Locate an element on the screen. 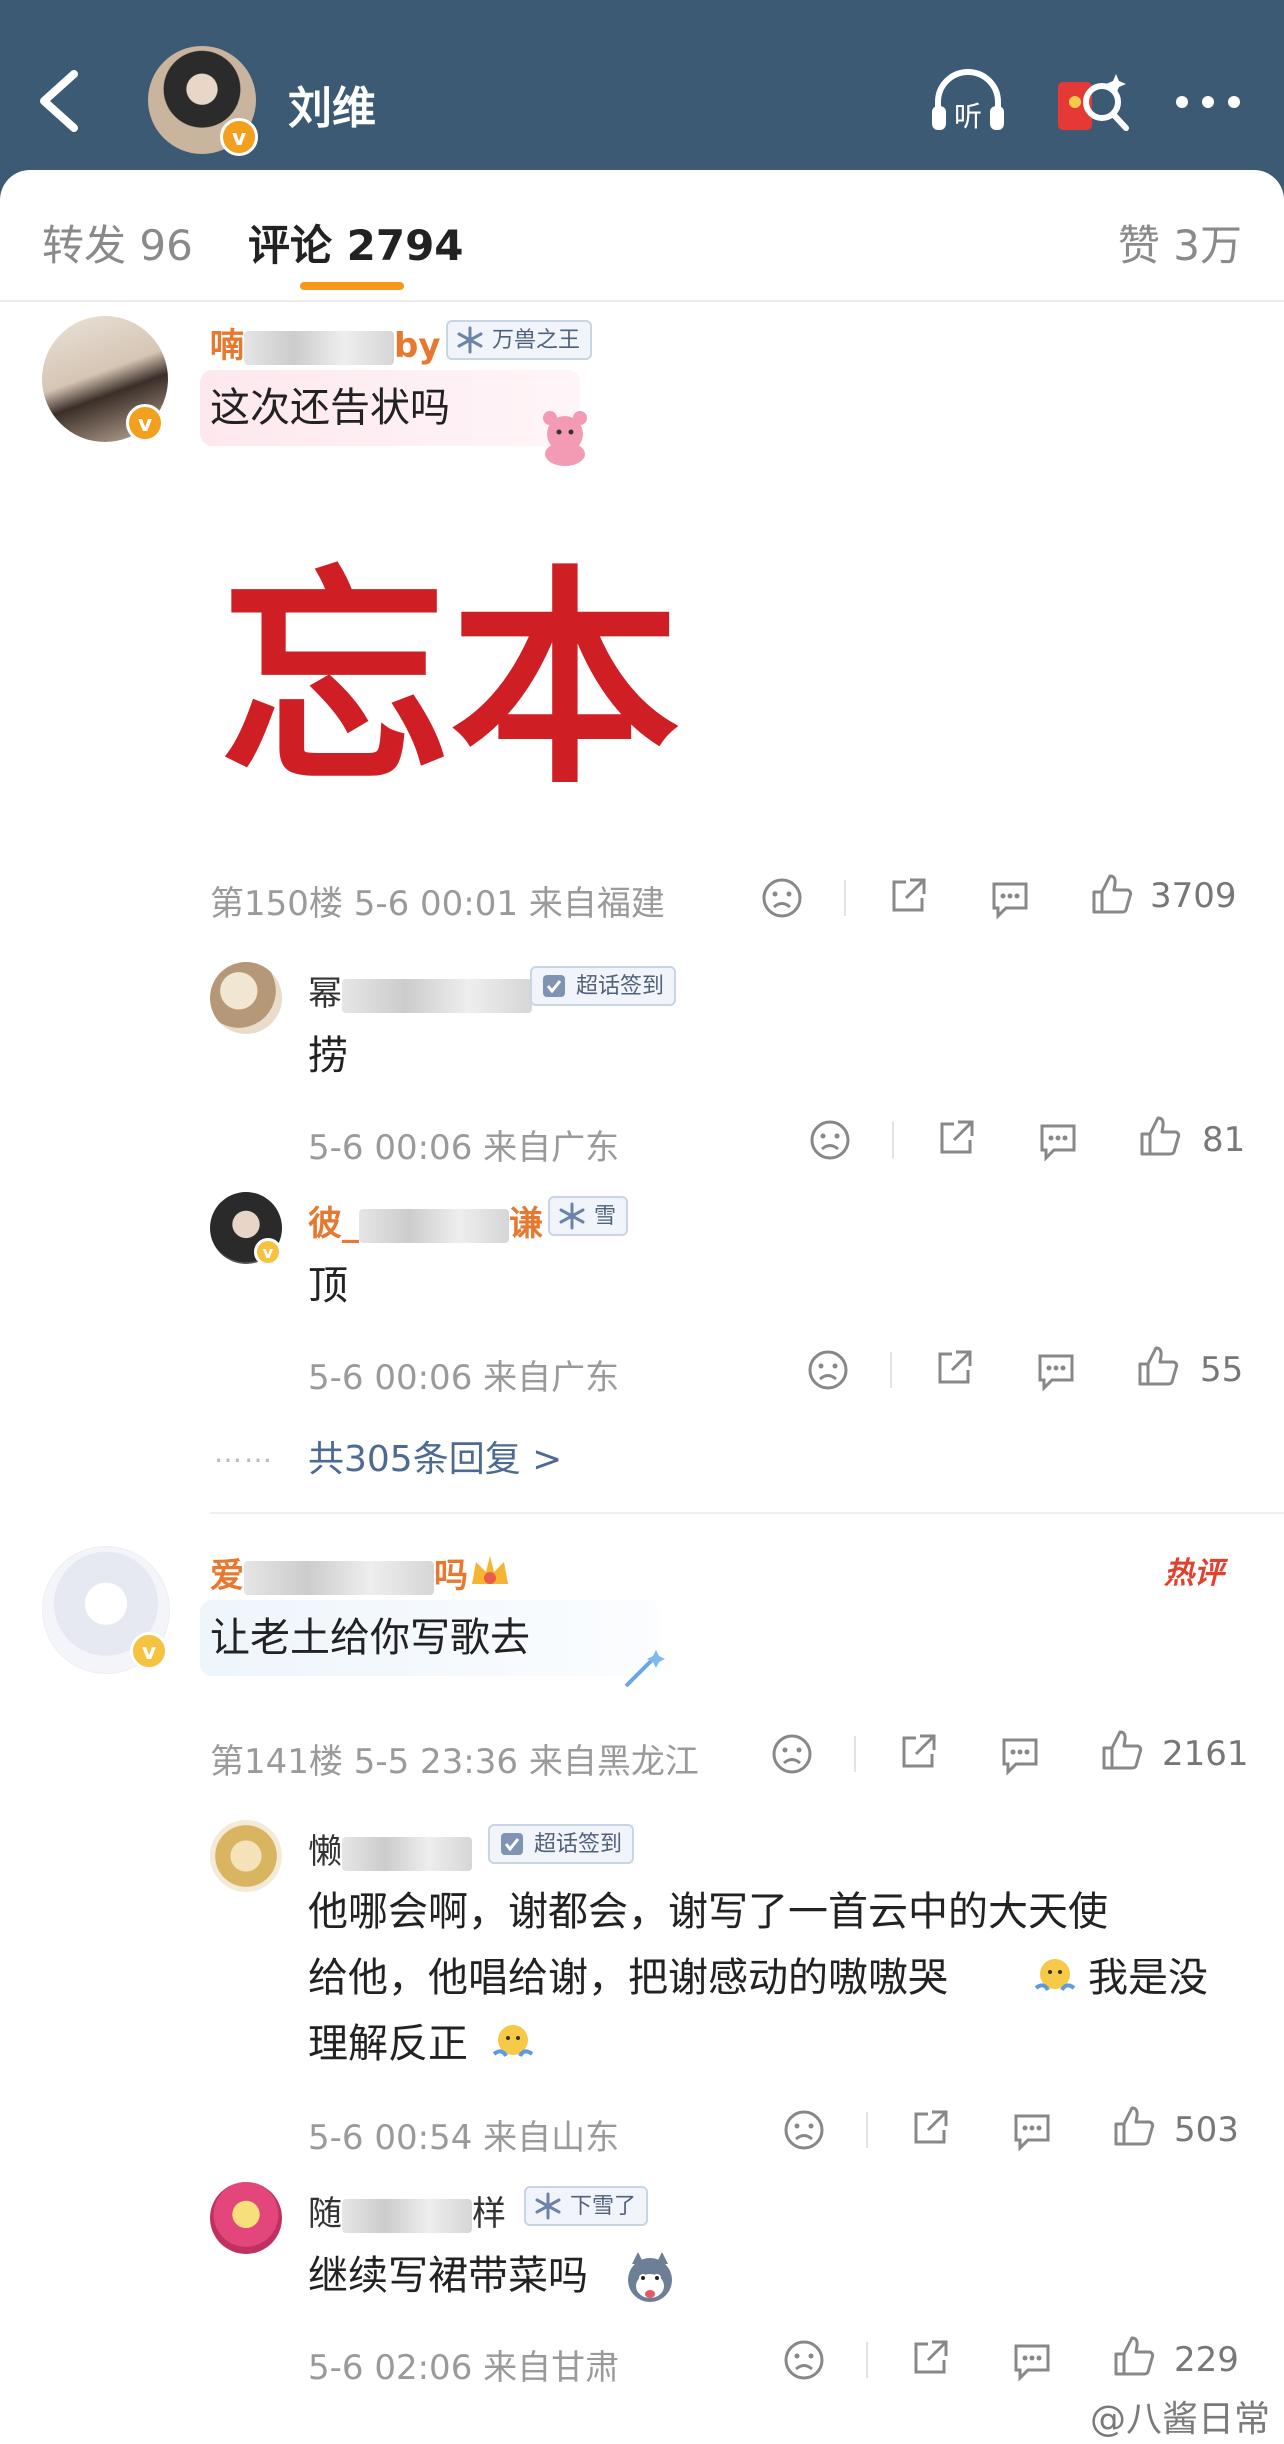 This screenshot has width=1284, height=2444. reply-text-line-3: 我是没 is located at coordinates (1148, 1978).